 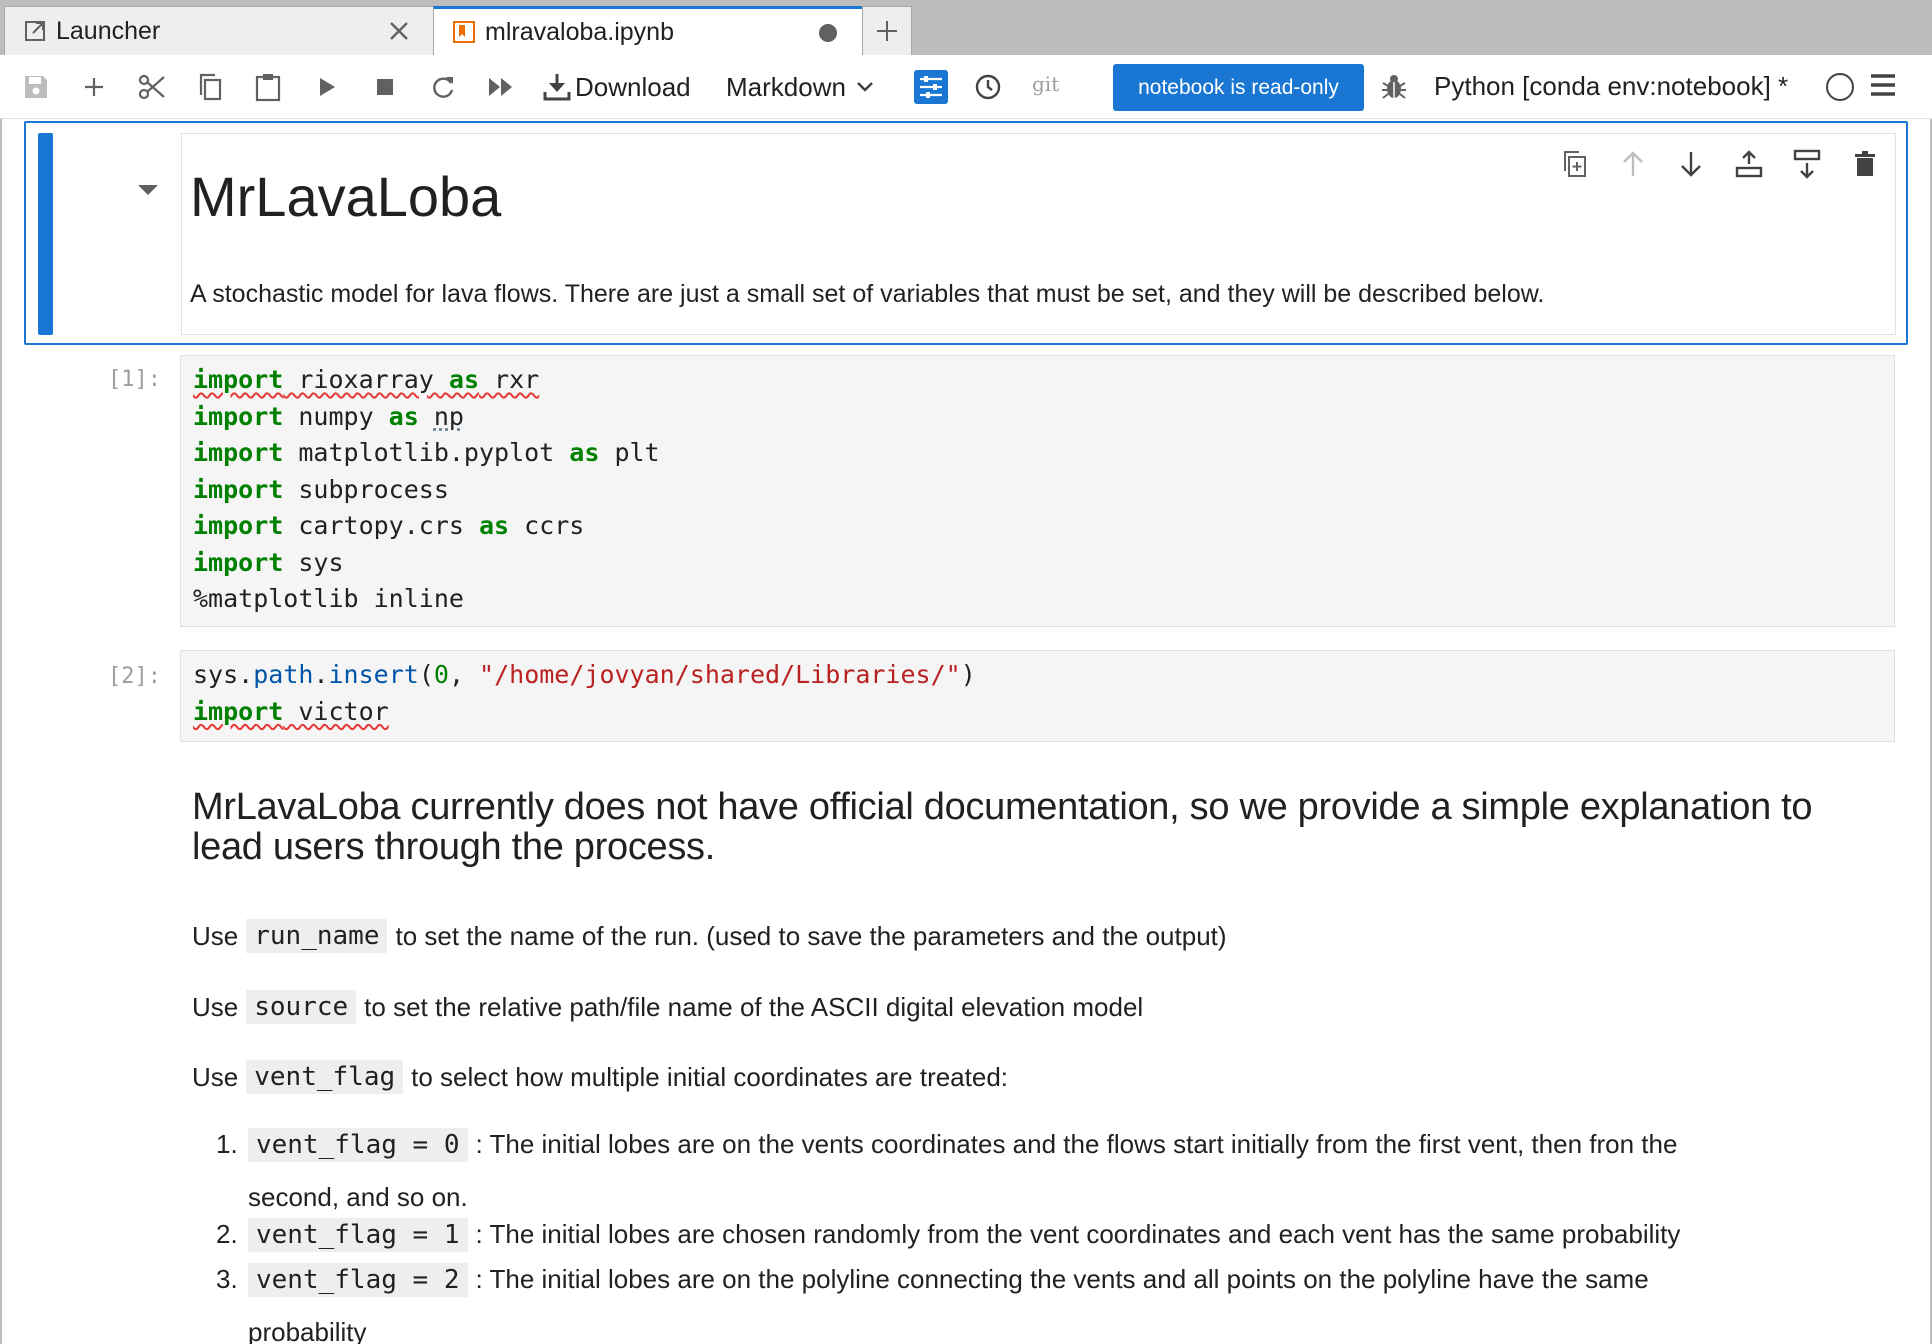 What do you see at coordinates (1633, 164) in the screenshot?
I see `move-up-icon` at bounding box center [1633, 164].